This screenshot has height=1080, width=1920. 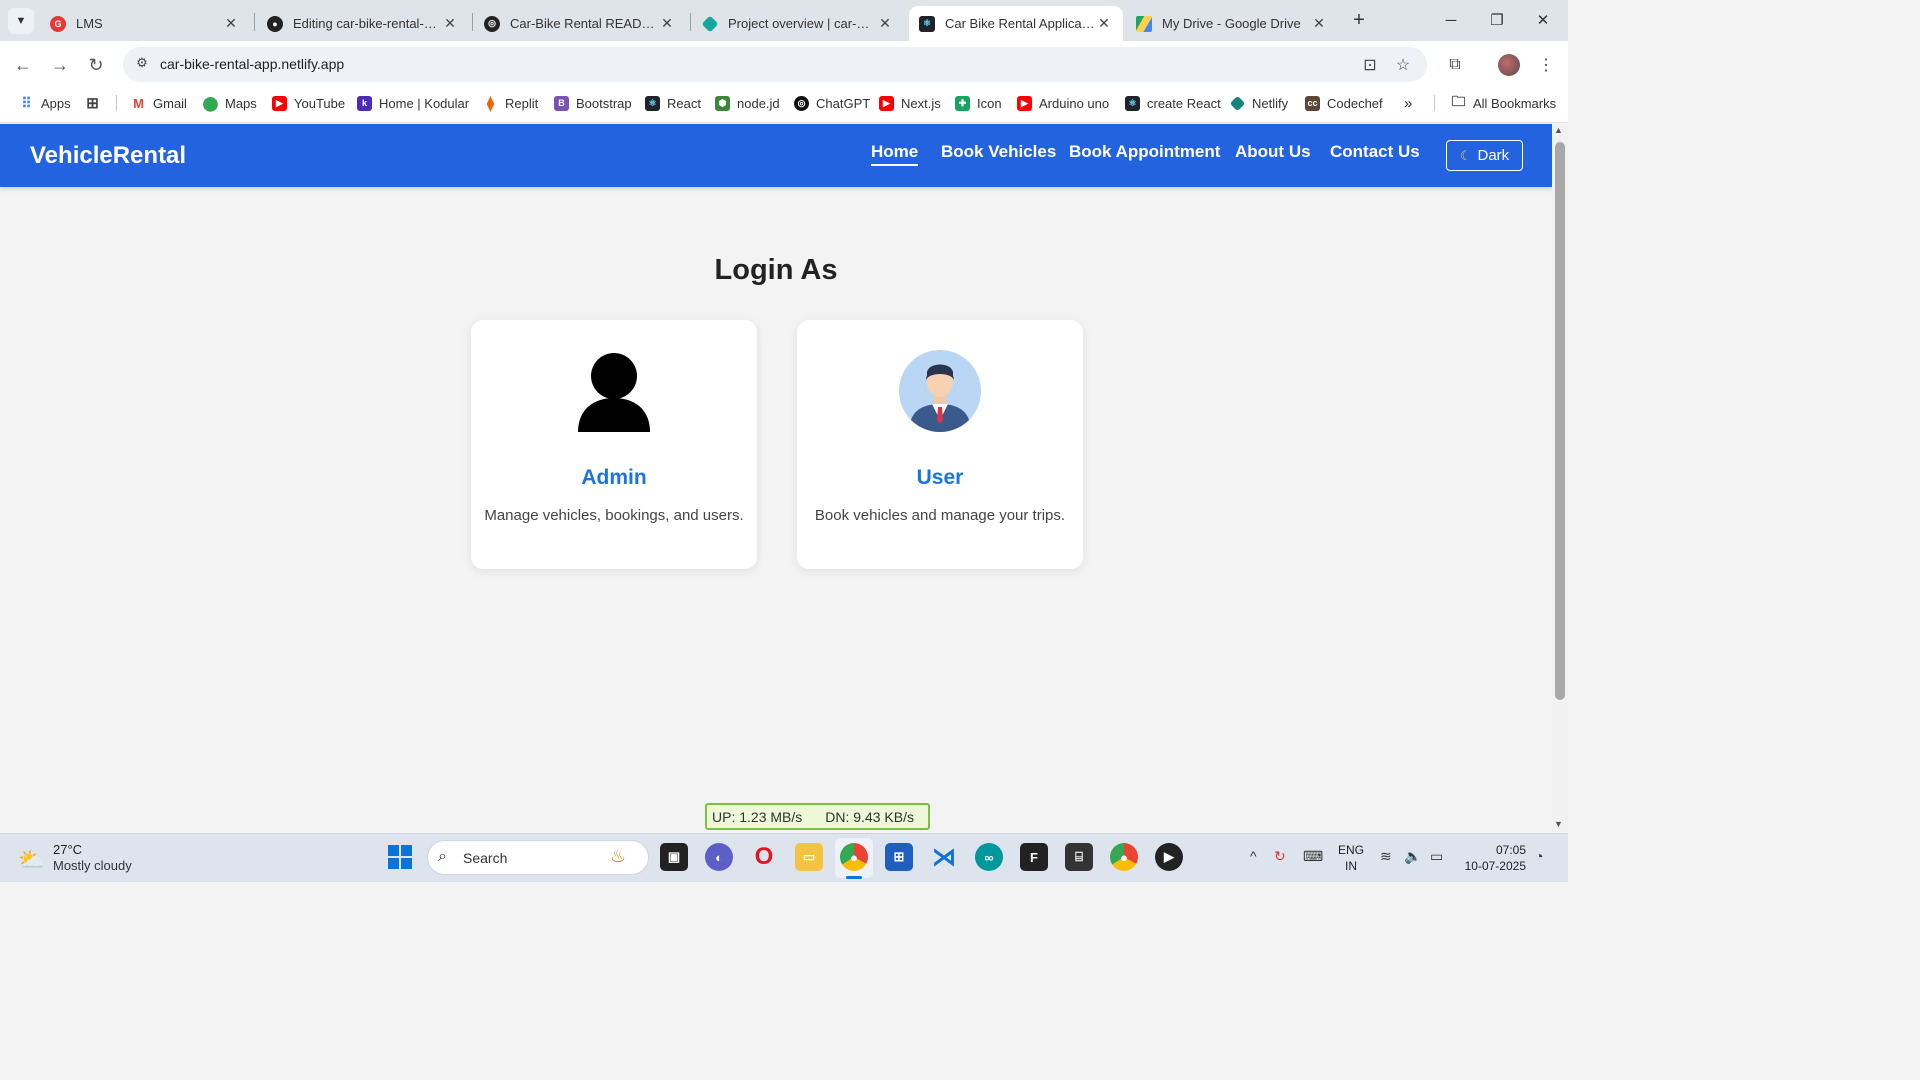 What do you see at coordinates (776, 155) in the screenshot?
I see `app-navbar` at bounding box center [776, 155].